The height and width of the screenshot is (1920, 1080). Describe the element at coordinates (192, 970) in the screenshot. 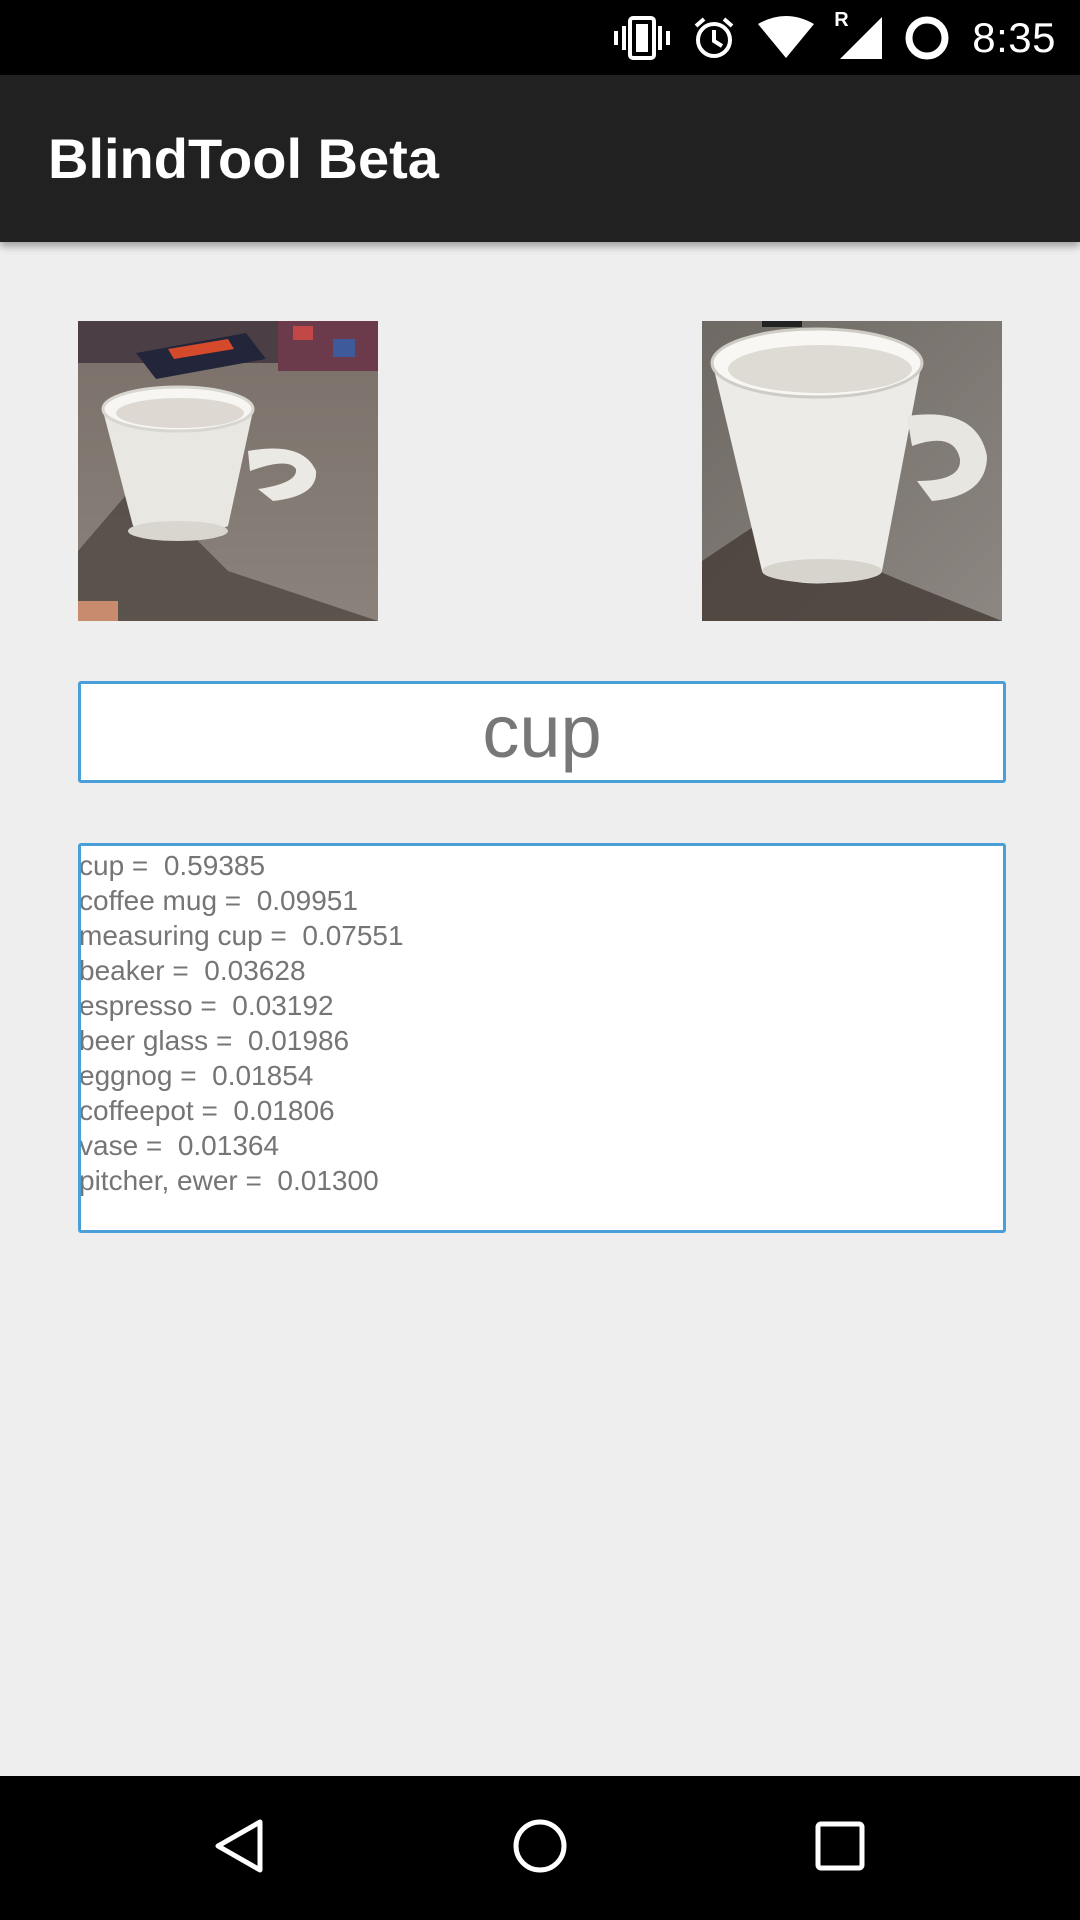

I see `prediction-row: beaker = 0.03628` at that location.